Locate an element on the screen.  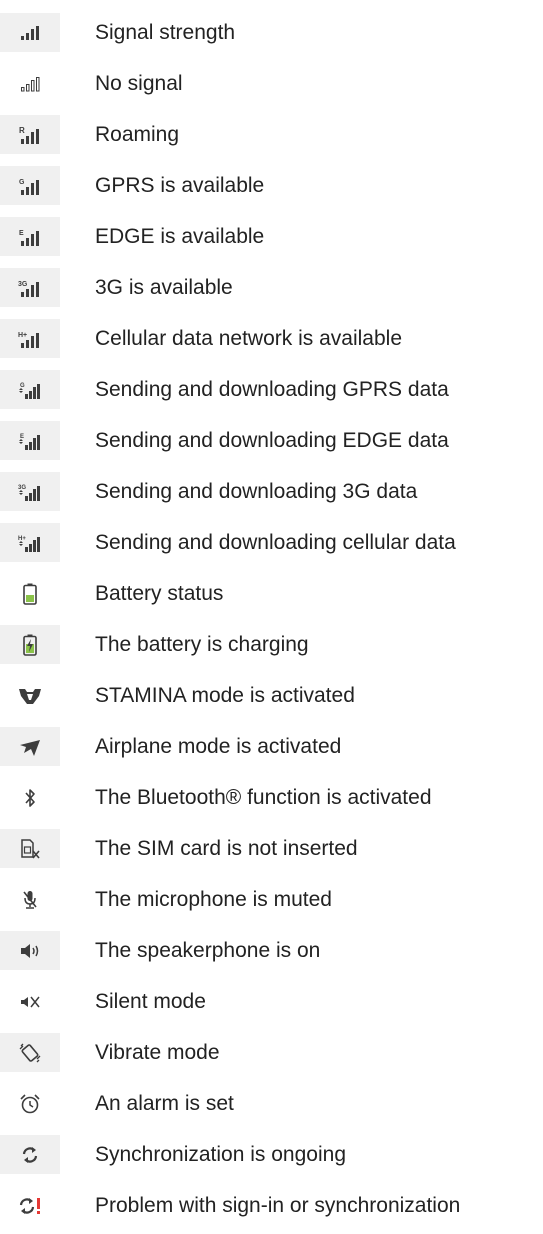
gprs-icon: G is located at coordinates (30, 185).